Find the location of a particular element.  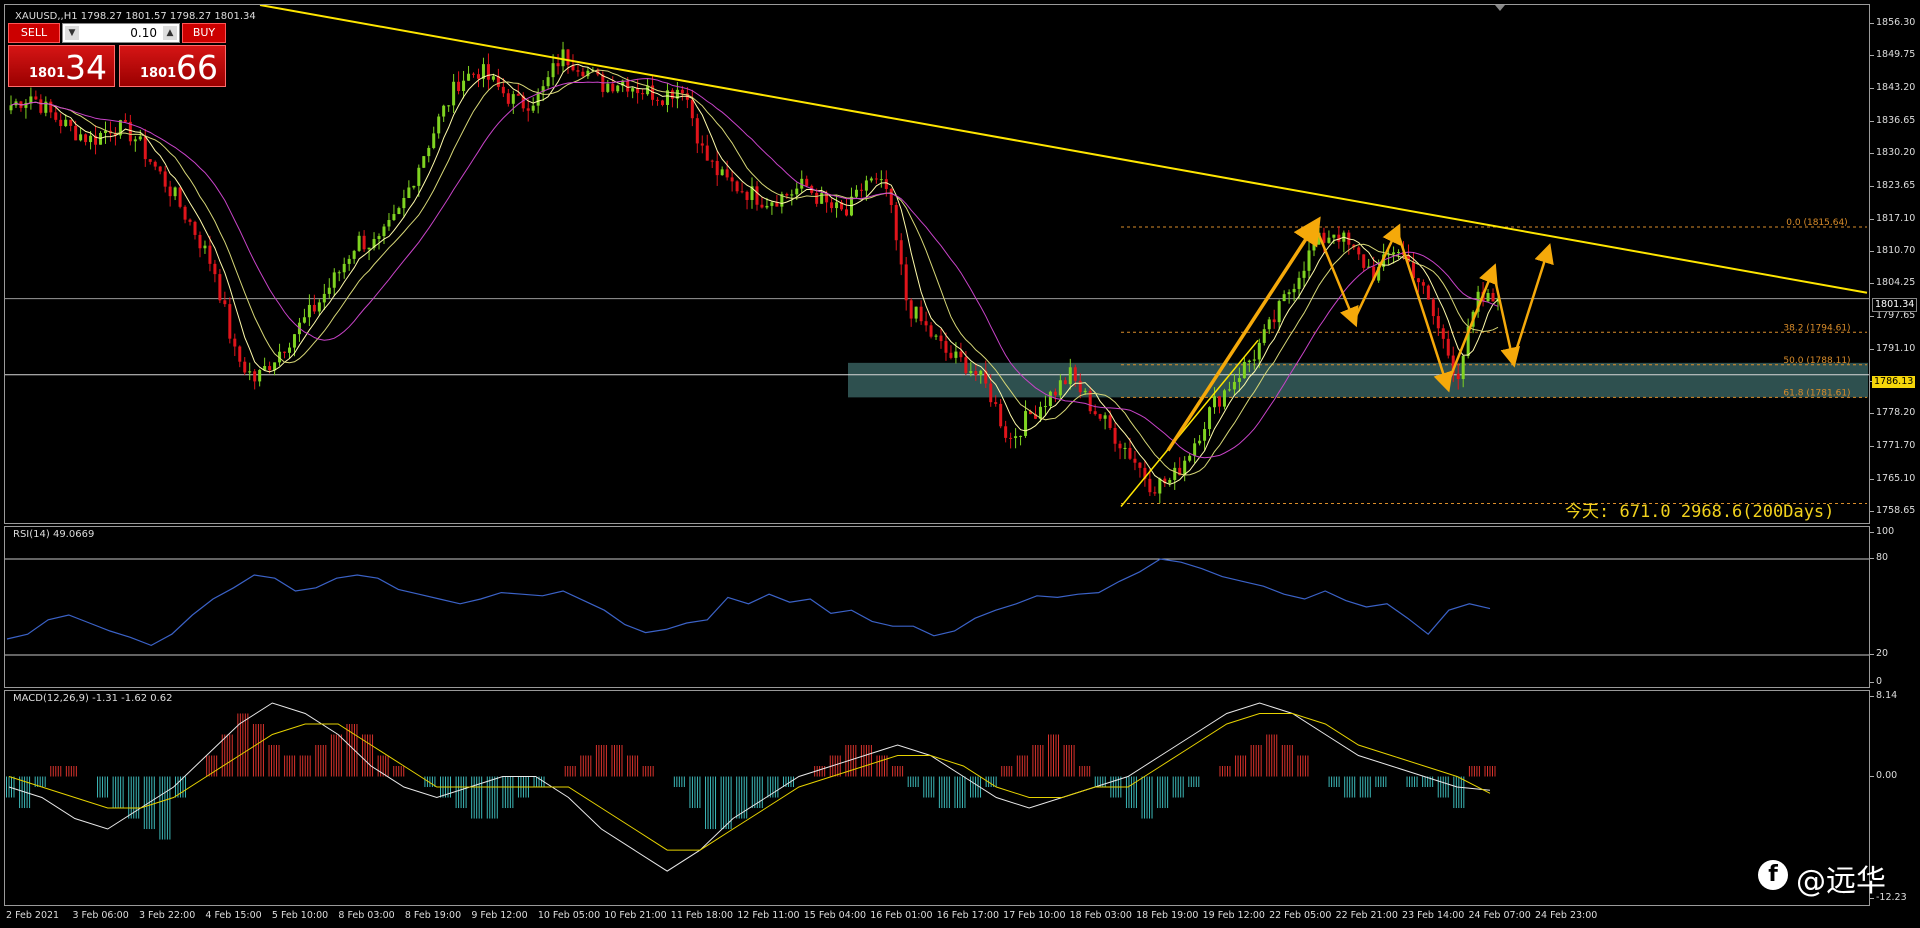

time-tick-label: 16 Feb 17:00 is located at coordinates (968, 915).